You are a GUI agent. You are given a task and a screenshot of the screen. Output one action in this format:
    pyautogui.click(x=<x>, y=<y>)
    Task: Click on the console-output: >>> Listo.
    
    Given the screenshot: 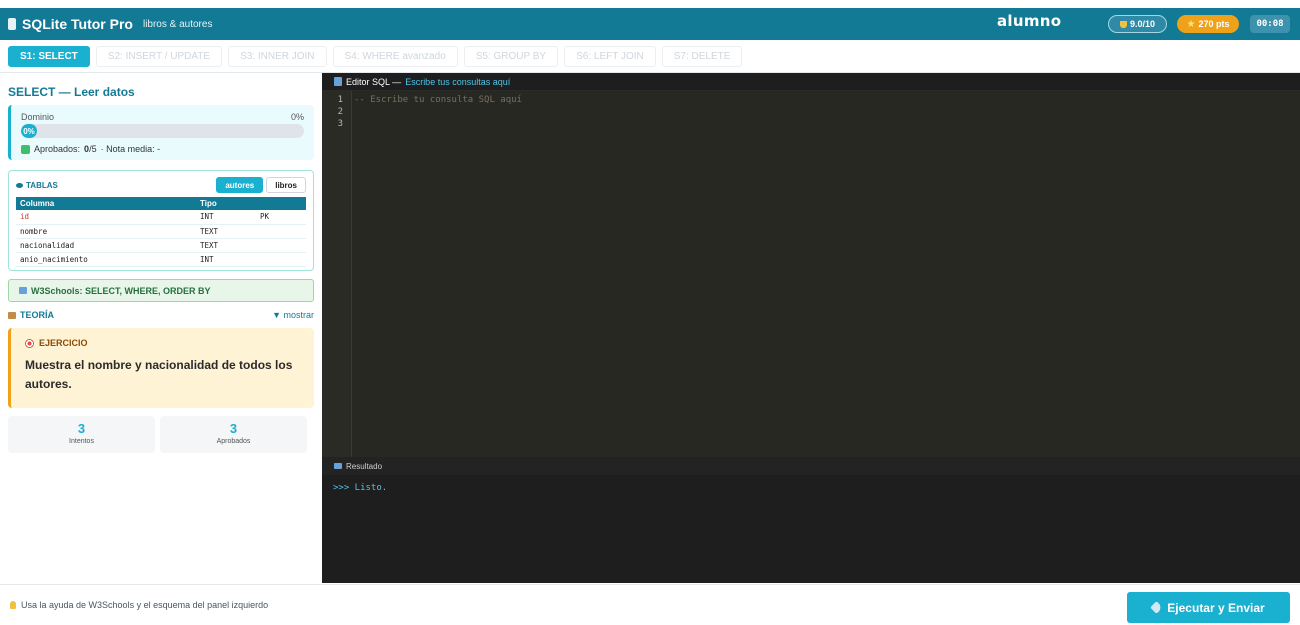 What is the action you would take?
    pyautogui.click(x=360, y=488)
    